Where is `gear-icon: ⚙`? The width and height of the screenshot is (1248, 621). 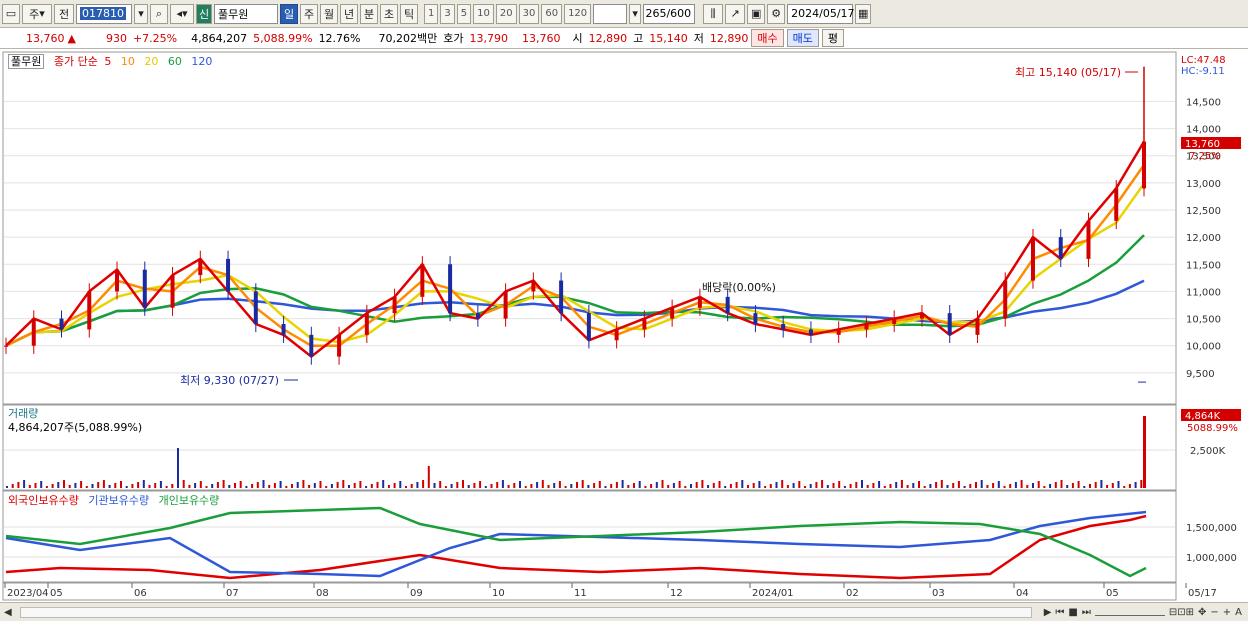
gear-icon: ⚙ is located at coordinates (776, 13).